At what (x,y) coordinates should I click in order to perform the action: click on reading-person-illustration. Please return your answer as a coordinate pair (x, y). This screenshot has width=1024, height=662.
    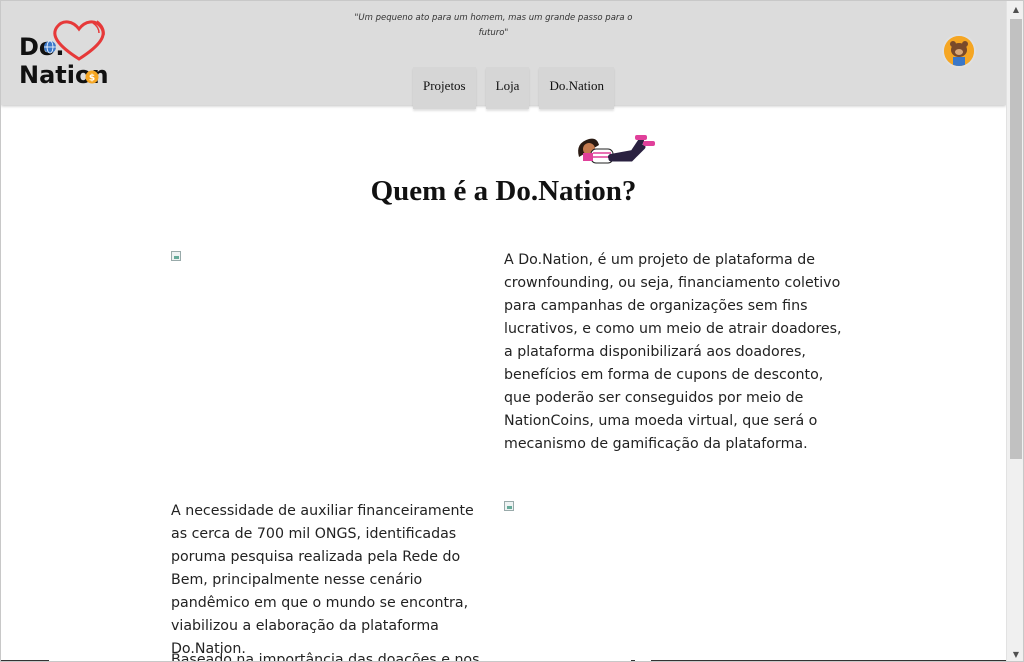
    Looking at the image, I should click on (616, 149).